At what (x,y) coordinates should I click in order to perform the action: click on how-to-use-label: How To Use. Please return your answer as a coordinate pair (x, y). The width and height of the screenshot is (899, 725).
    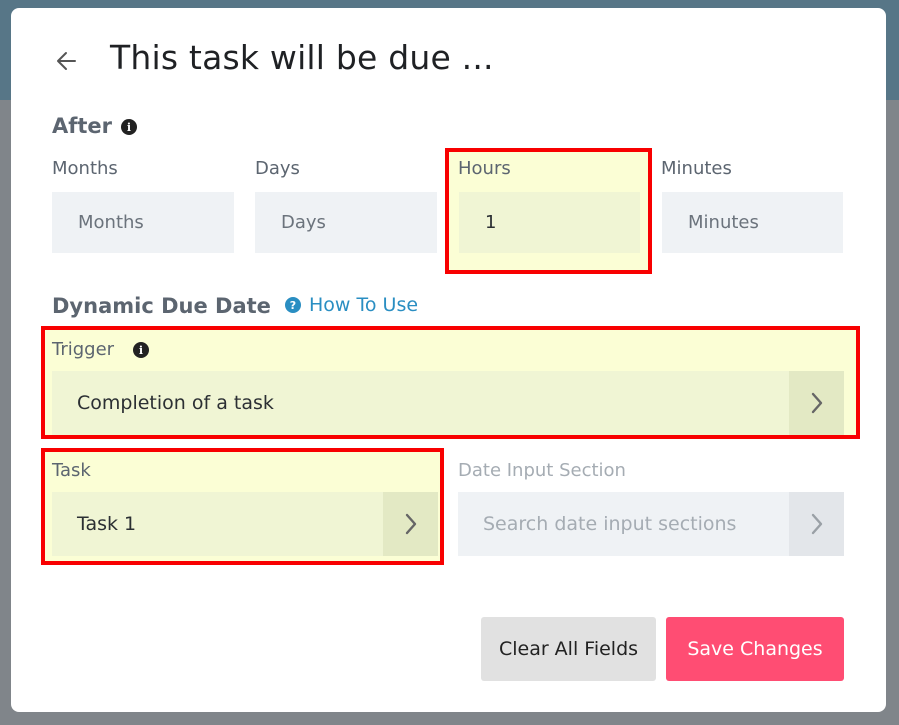
    Looking at the image, I should click on (364, 305).